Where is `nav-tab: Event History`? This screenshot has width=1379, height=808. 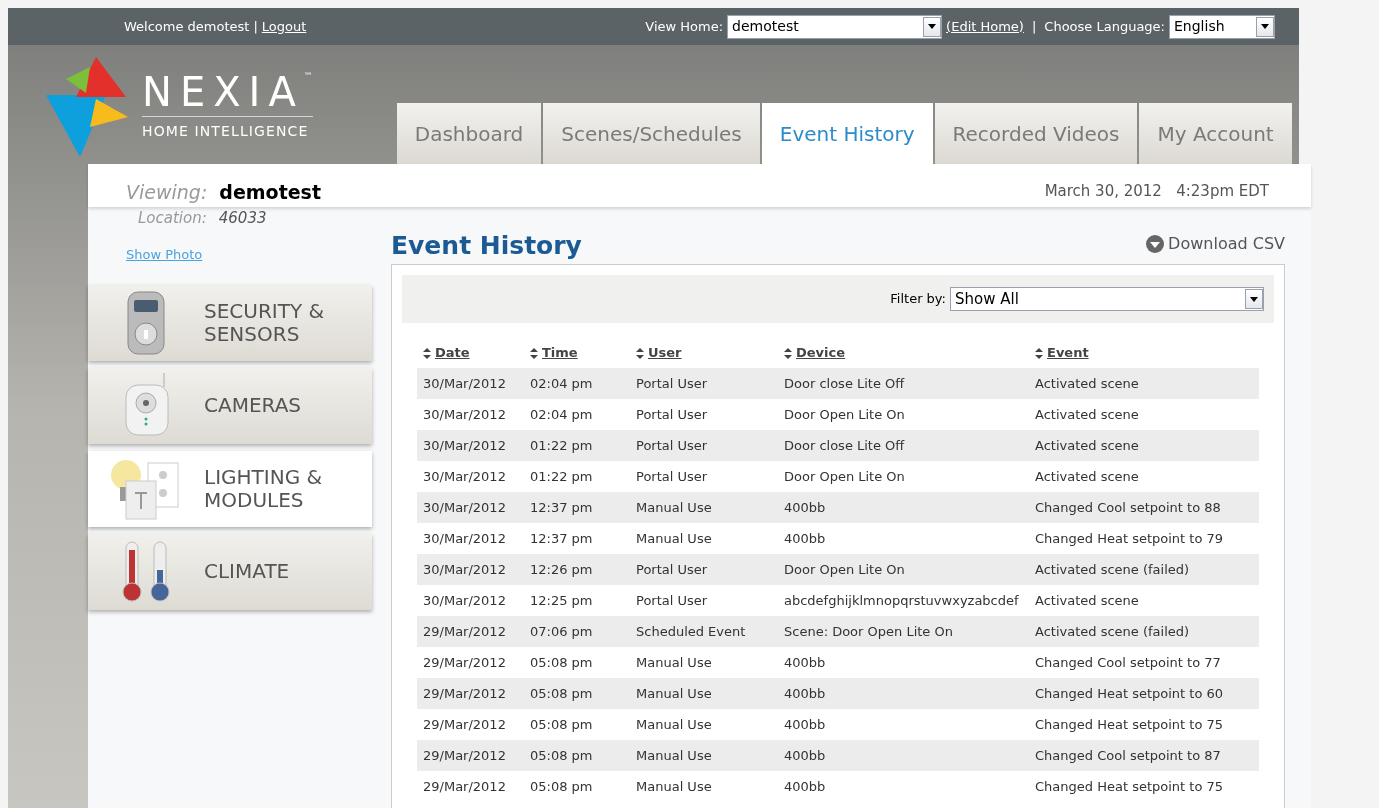 nav-tab: Event History is located at coordinates (847, 133).